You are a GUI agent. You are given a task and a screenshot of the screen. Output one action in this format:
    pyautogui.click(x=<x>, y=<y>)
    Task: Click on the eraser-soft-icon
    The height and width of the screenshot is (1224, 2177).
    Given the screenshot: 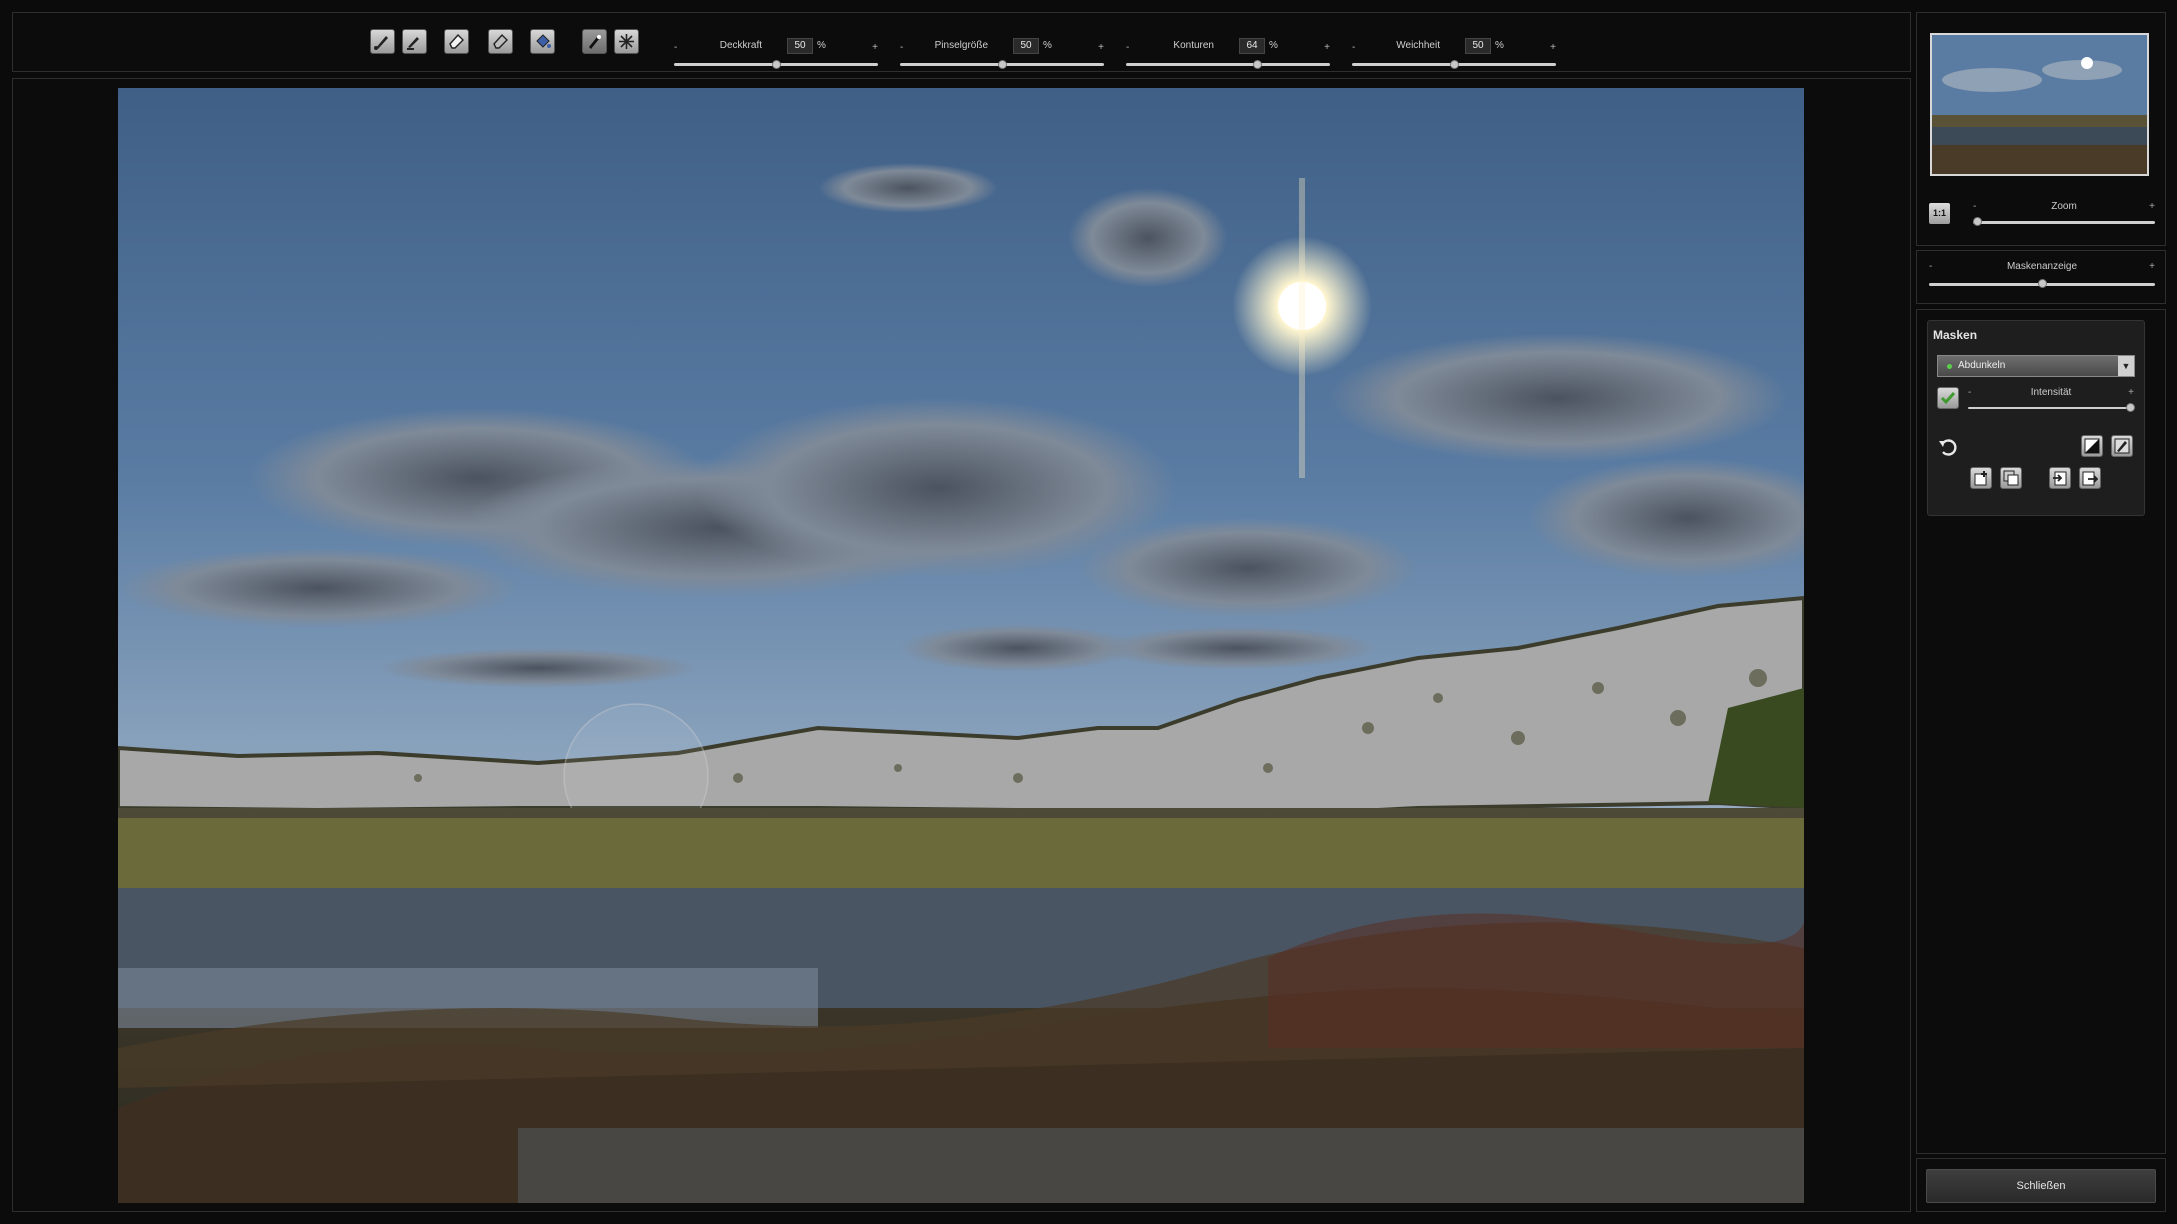 What is the action you would take?
    pyautogui.click(x=500, y=41)
    